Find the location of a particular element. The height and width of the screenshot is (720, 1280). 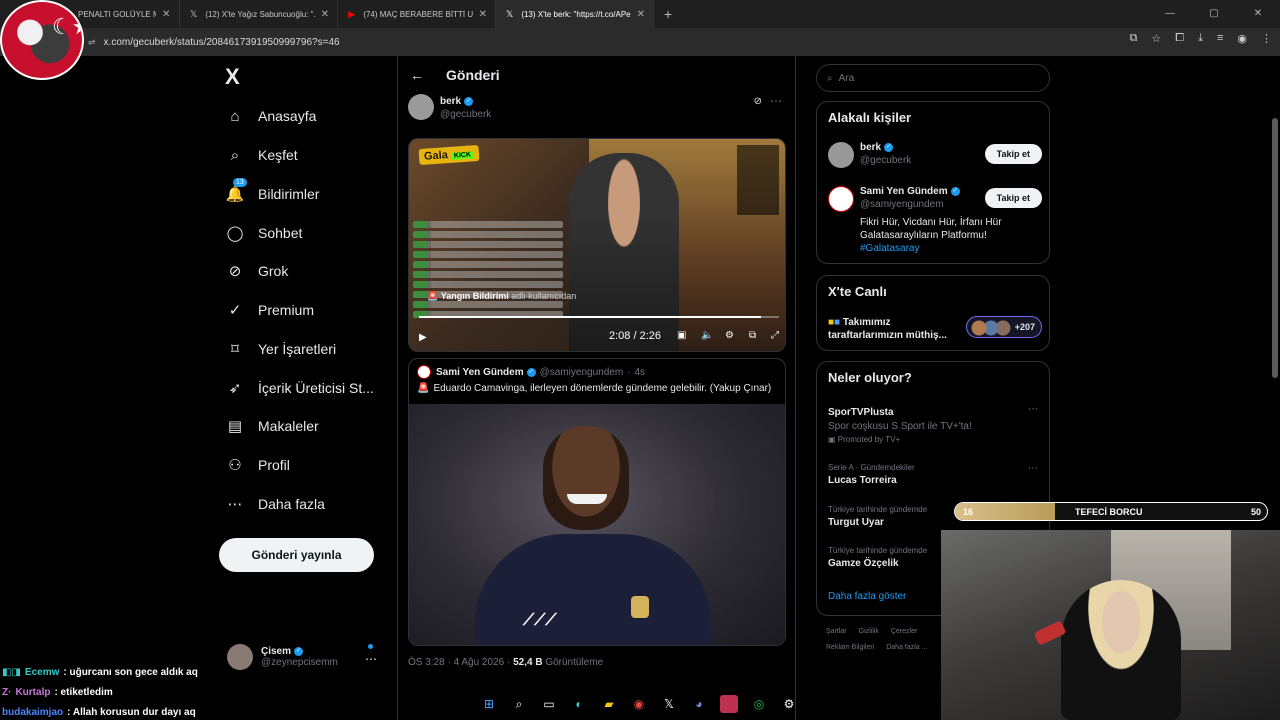

install-icon: ⧉ is located at coordinates (1134, 38).